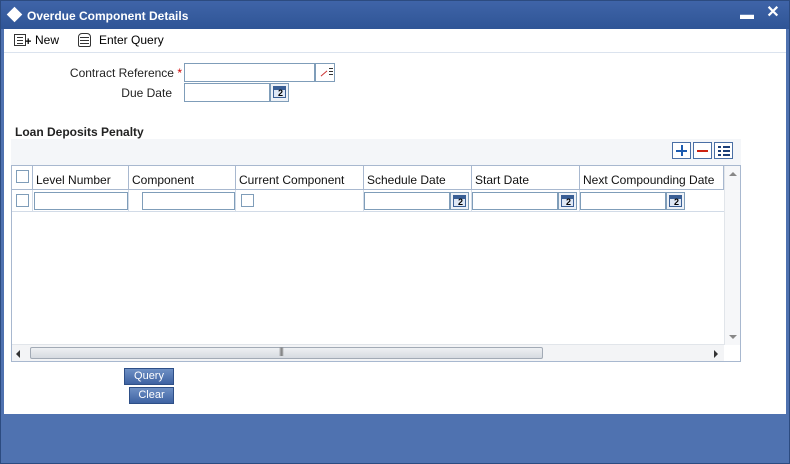 This screenshot has height=464, width=790. What do you see at coordinates (623, 201) in the screenshot?
I see `next-compounding-date-input` at bounding box center [623, 201].